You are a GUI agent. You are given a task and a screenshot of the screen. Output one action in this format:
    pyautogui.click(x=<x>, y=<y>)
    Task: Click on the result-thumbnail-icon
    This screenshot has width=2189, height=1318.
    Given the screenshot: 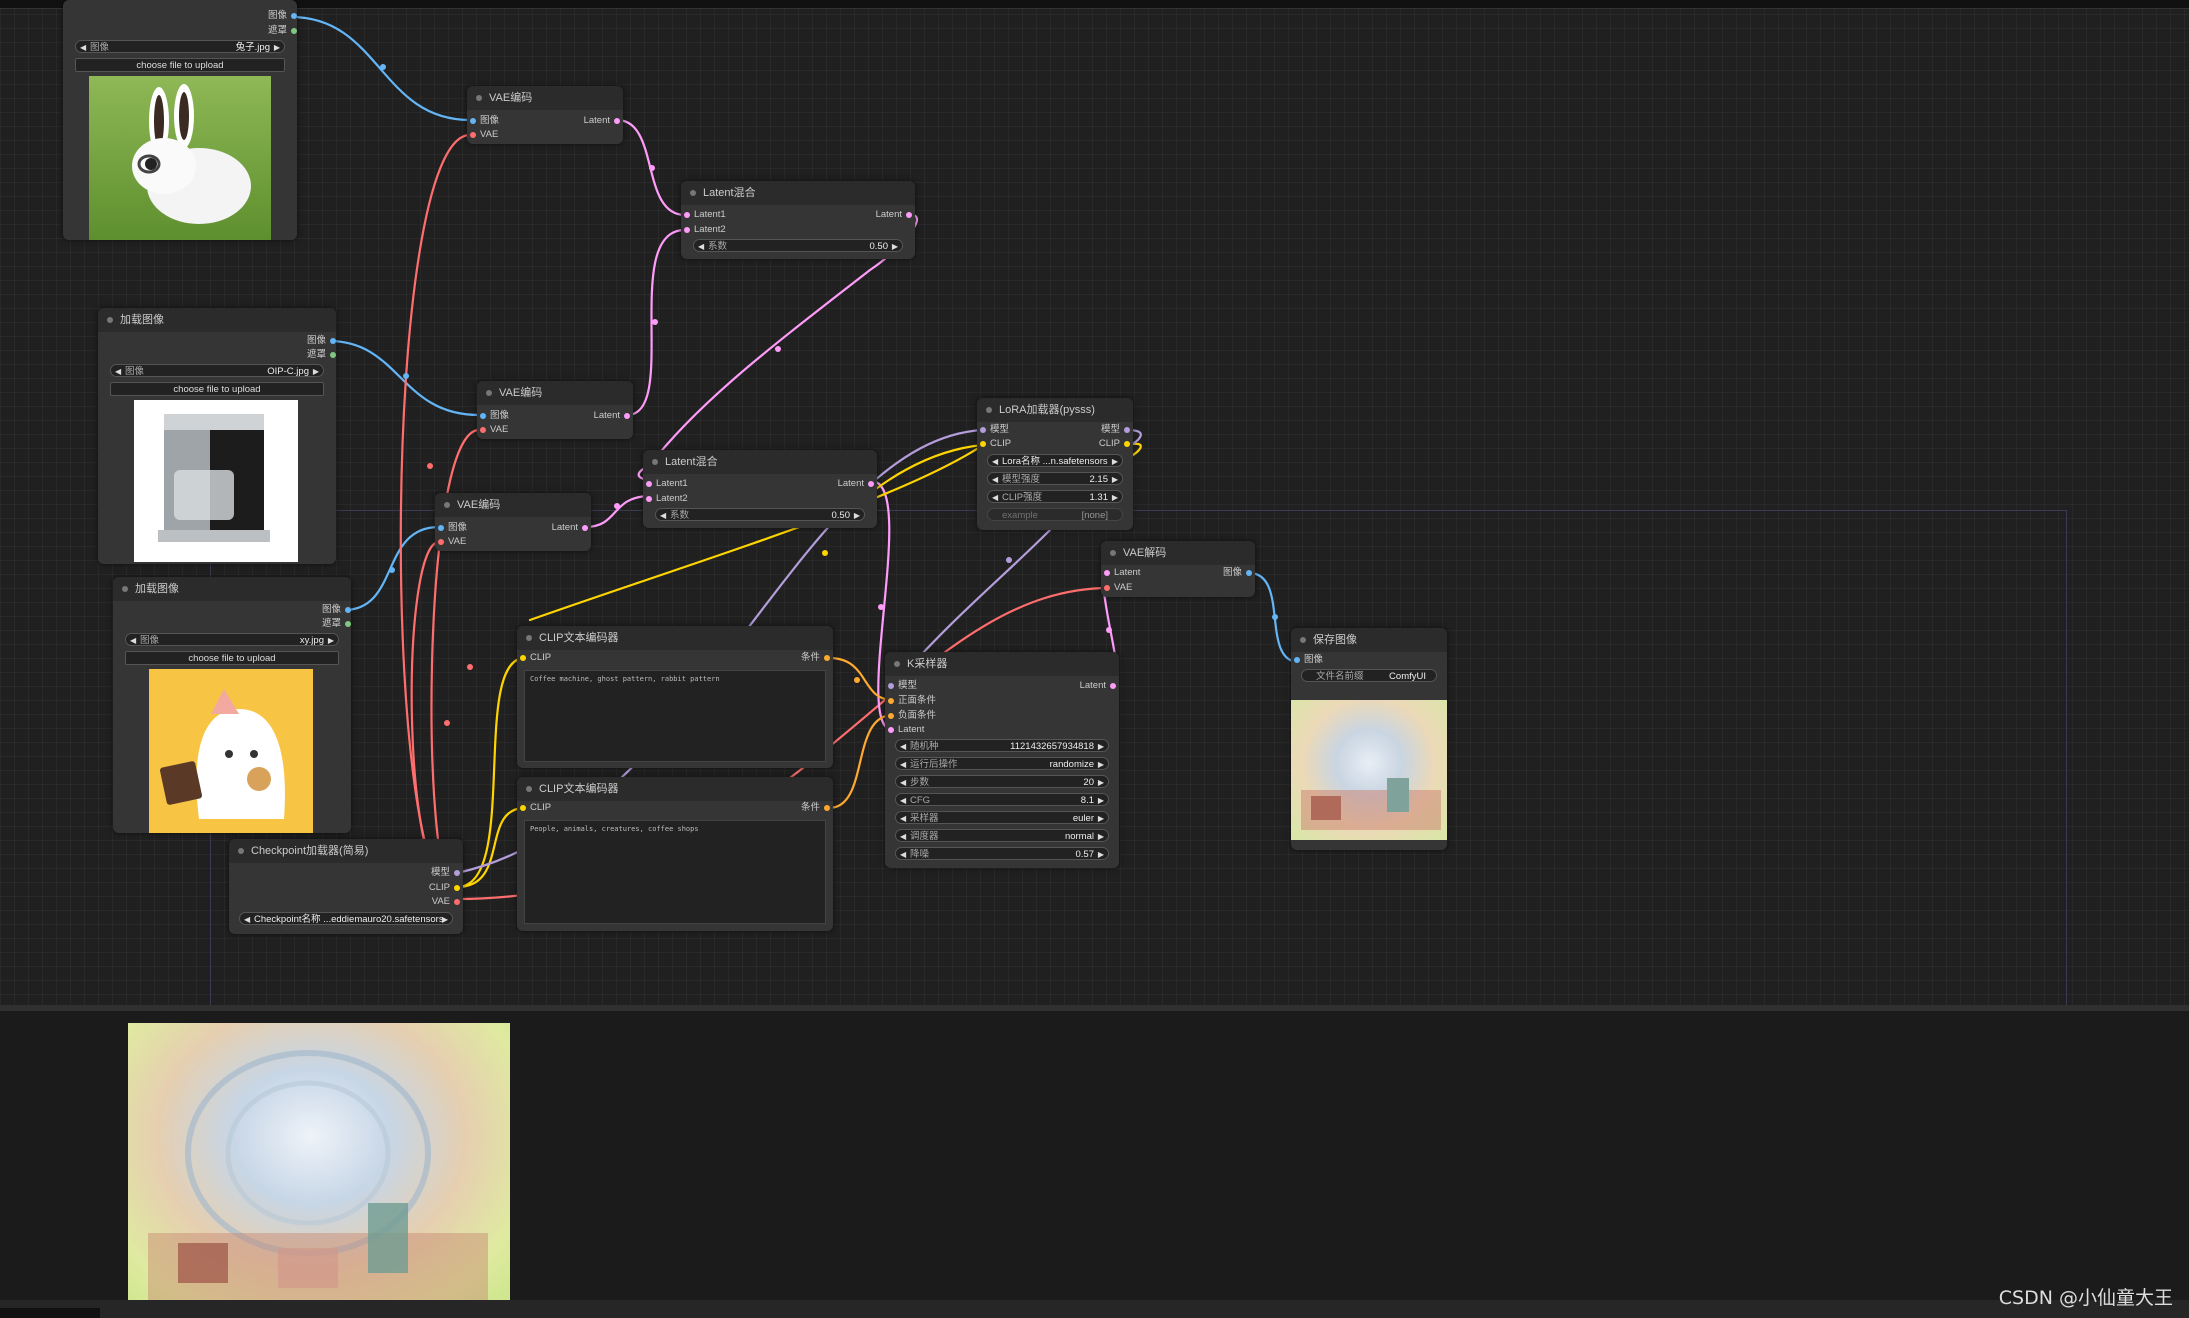 What is the action you would take?
    pyautogui.click(x=1369, y=770)
    